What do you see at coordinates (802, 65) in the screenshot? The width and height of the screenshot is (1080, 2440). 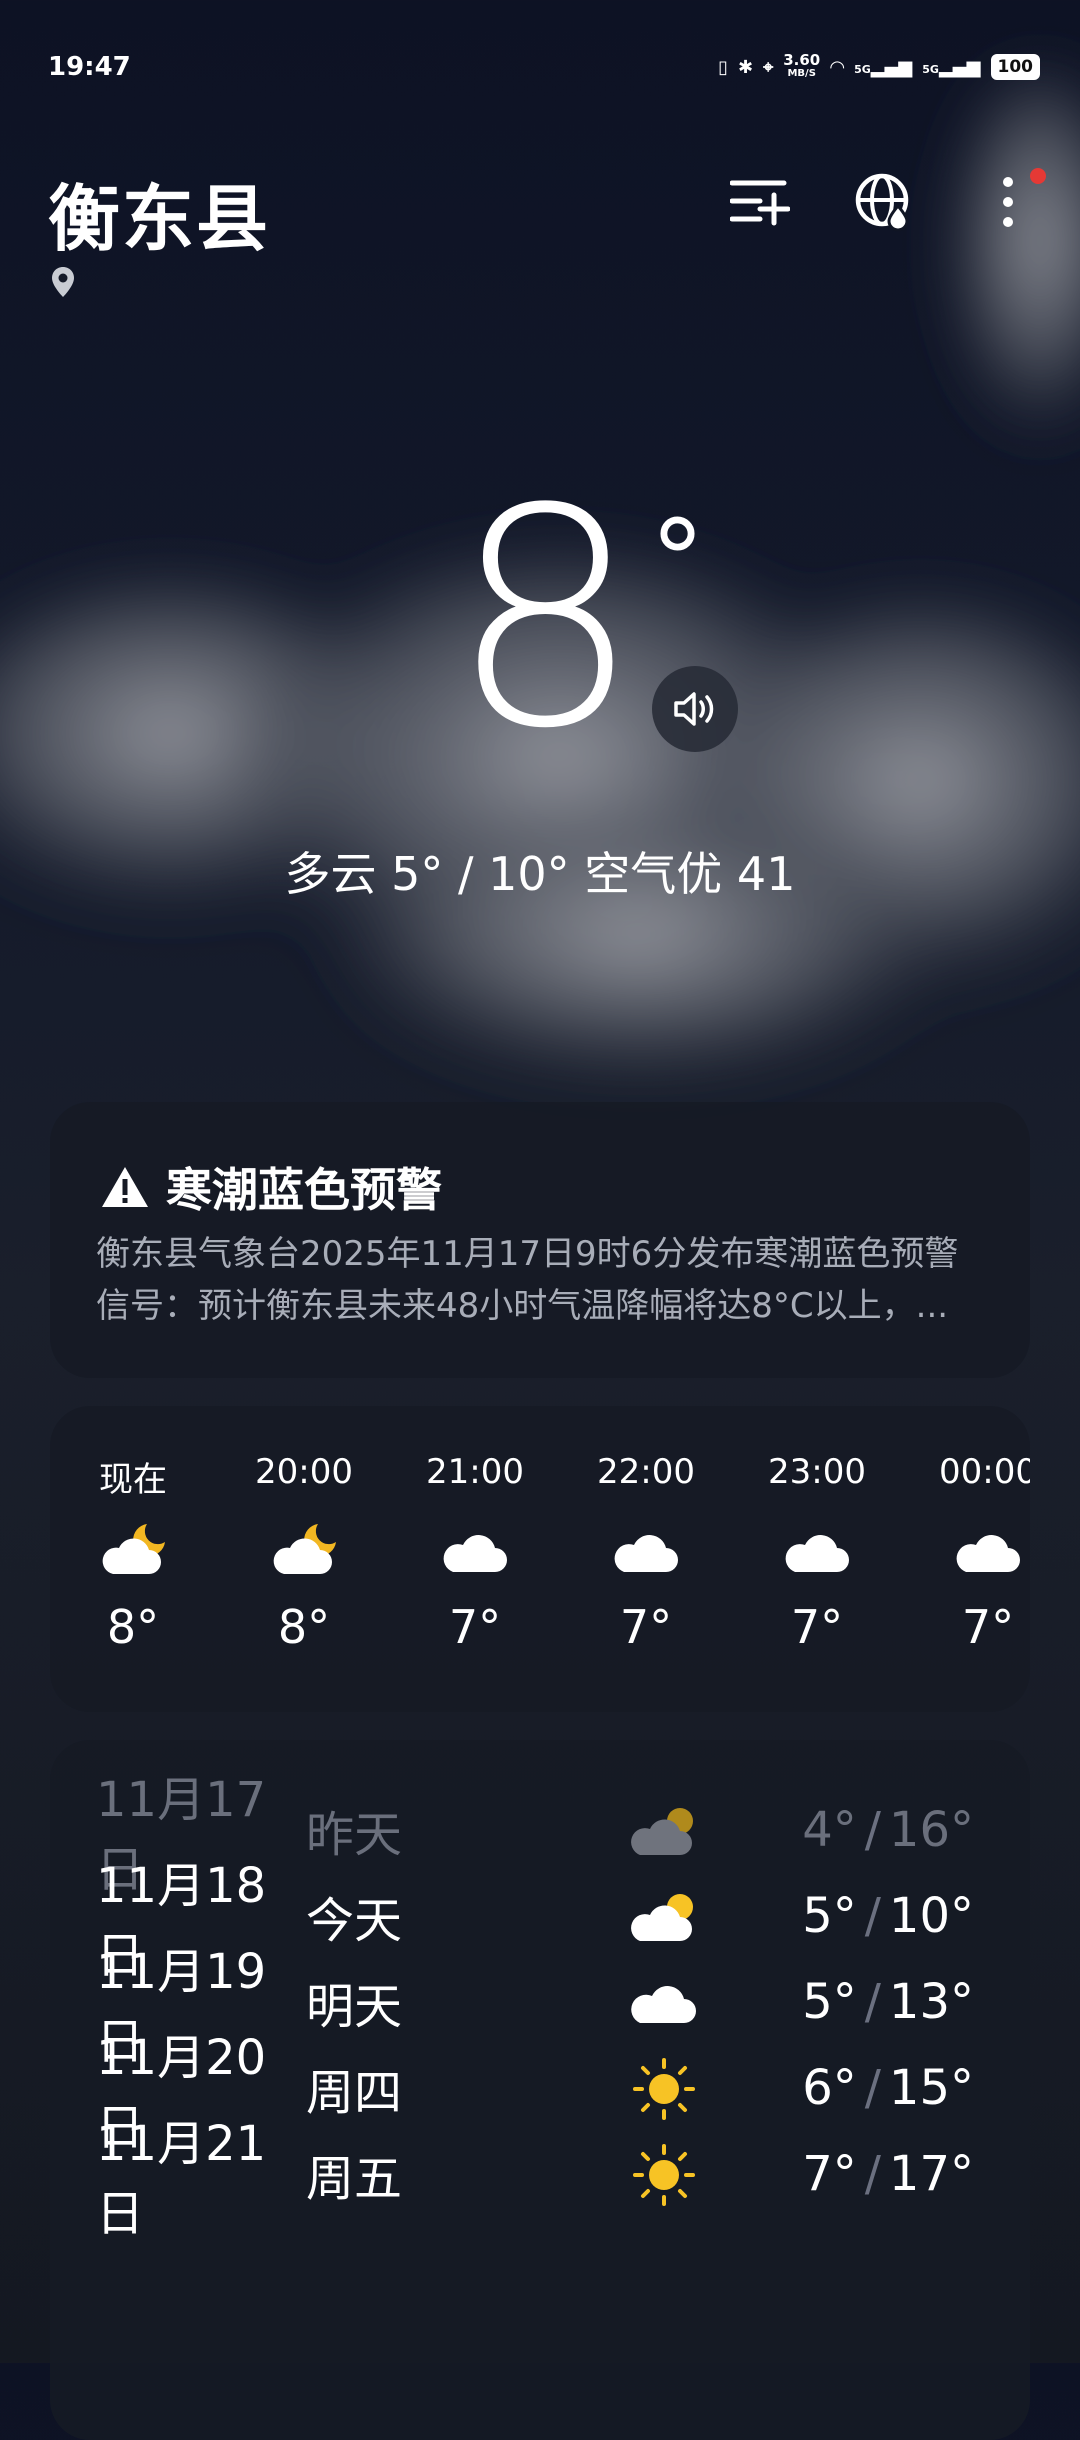 I see `net-speed: 3.60 MB/S` at bounding box center [802, 65].